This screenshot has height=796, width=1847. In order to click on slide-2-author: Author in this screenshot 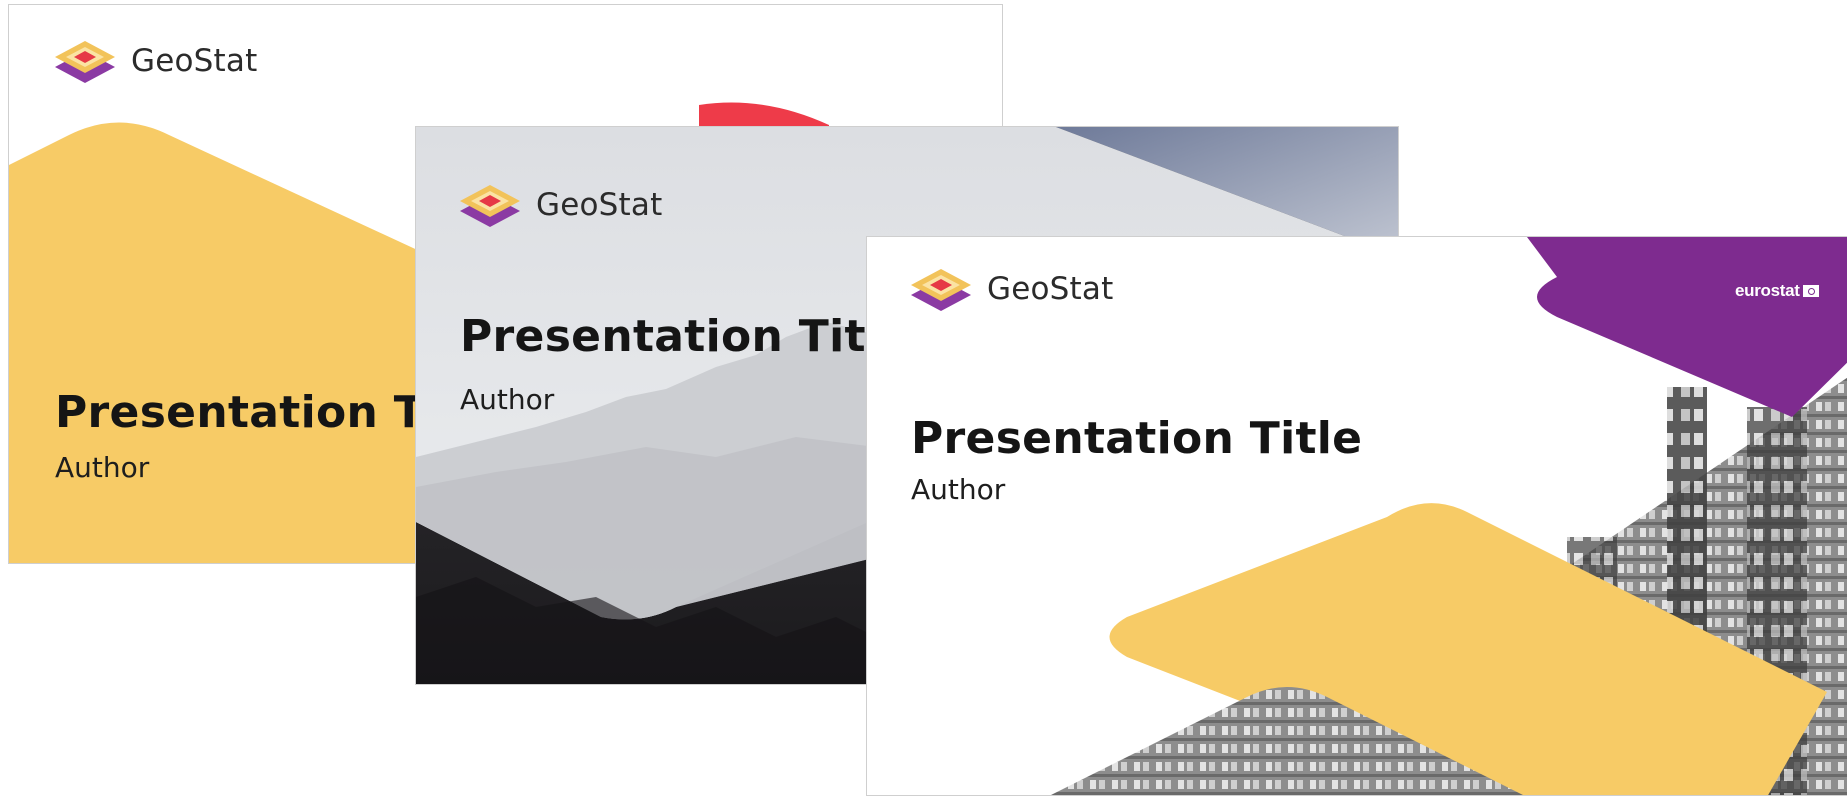, I will do `click(507, 399)`.